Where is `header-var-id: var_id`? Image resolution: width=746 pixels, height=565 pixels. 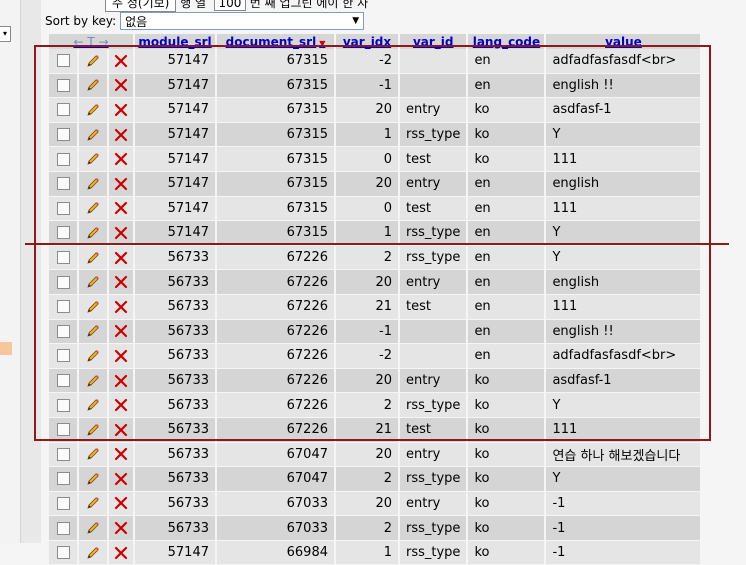 header-var-id: var_id is located at coordinates (433, 41).